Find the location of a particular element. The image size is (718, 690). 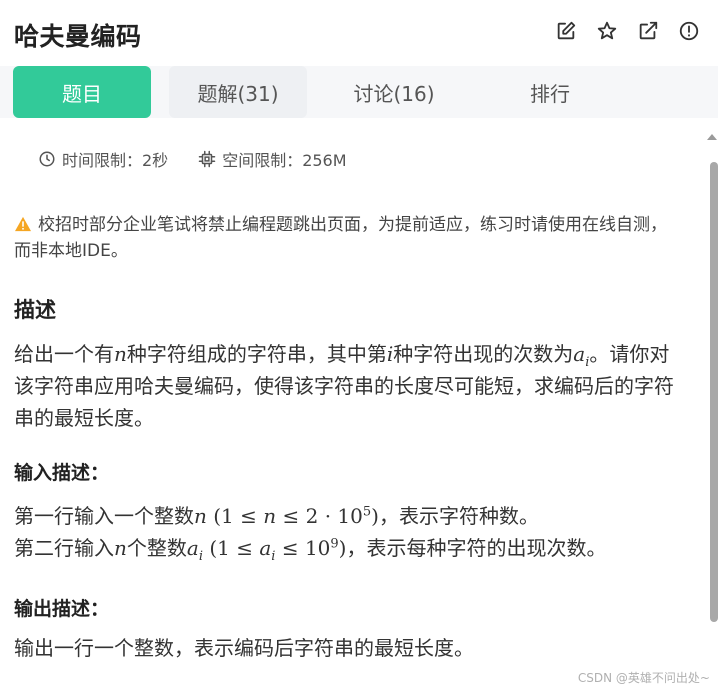

edit-icon is located at coordinates (566, 31).